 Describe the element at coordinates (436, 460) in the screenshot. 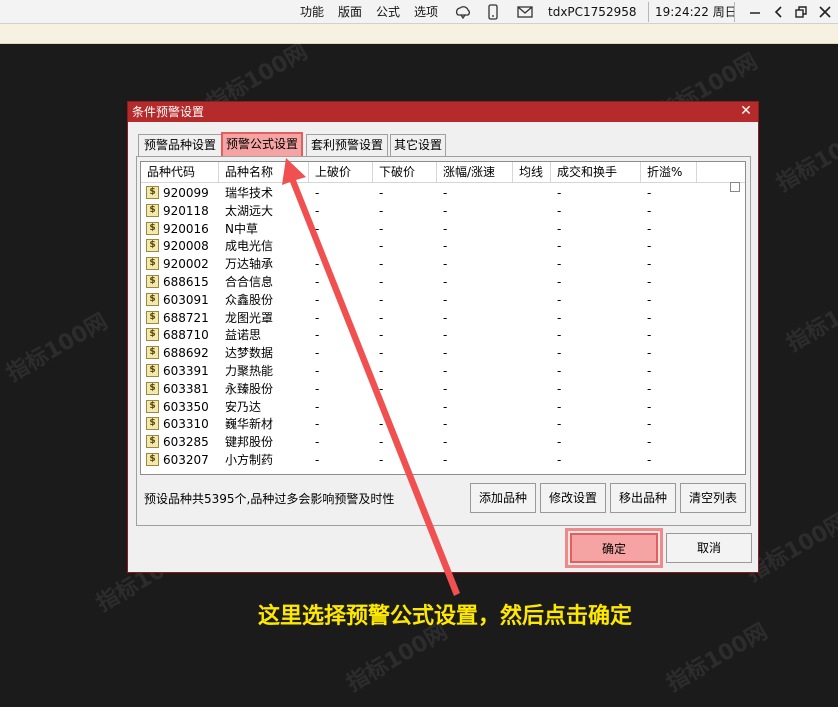

I see `list-row: $603207 小方制药 - - - - -` at that location.